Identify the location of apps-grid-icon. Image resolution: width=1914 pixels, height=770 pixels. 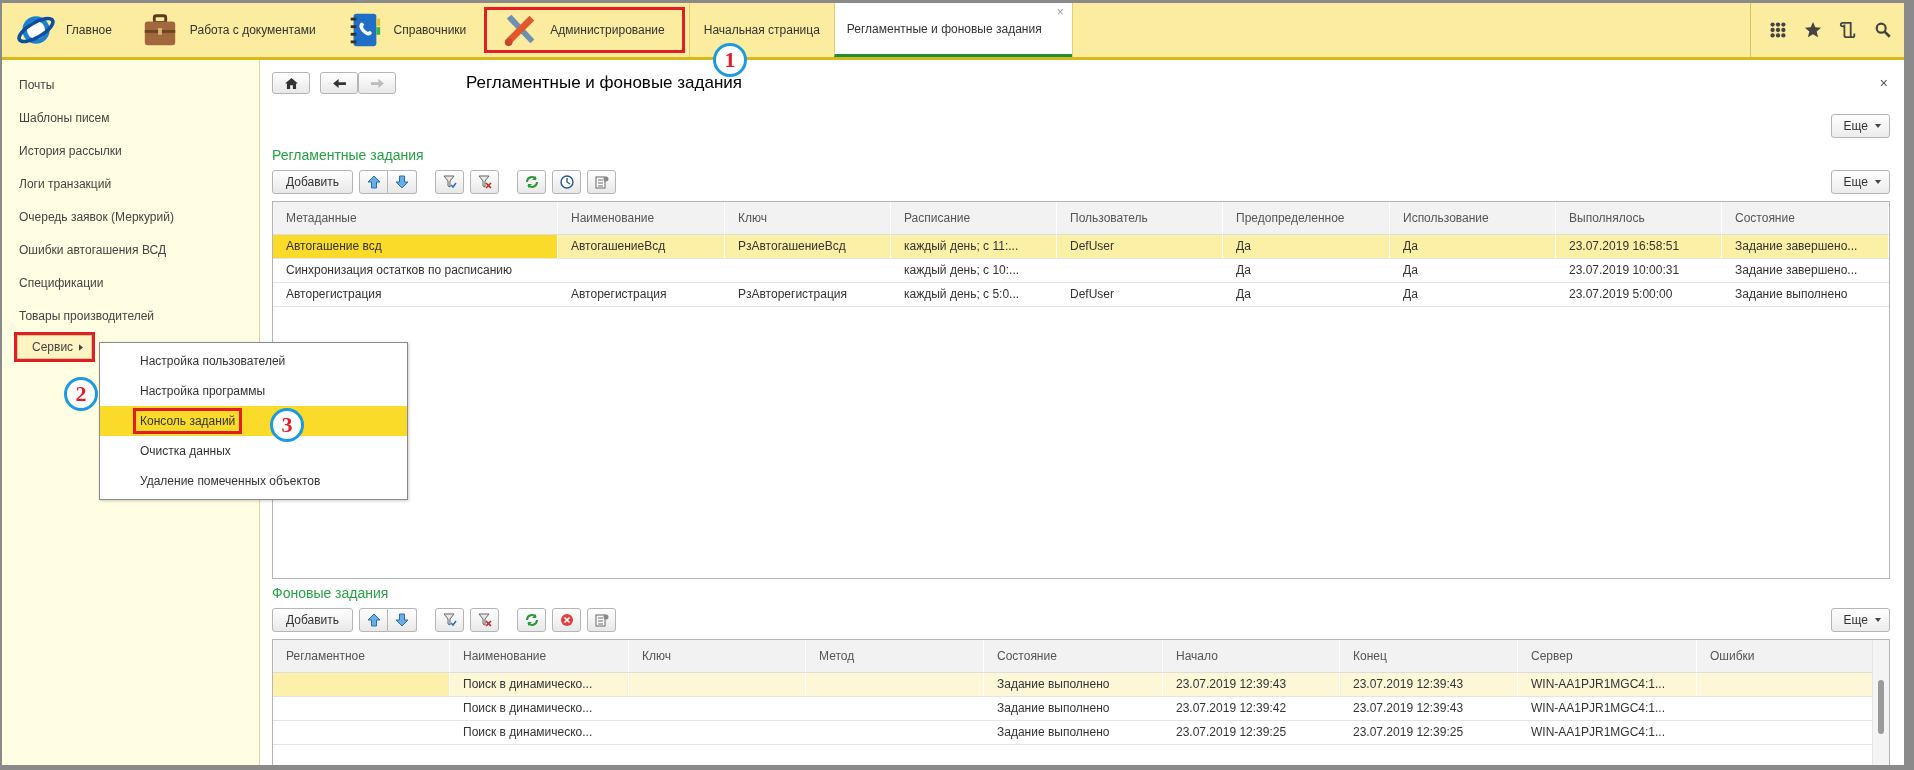
(1778, 30).